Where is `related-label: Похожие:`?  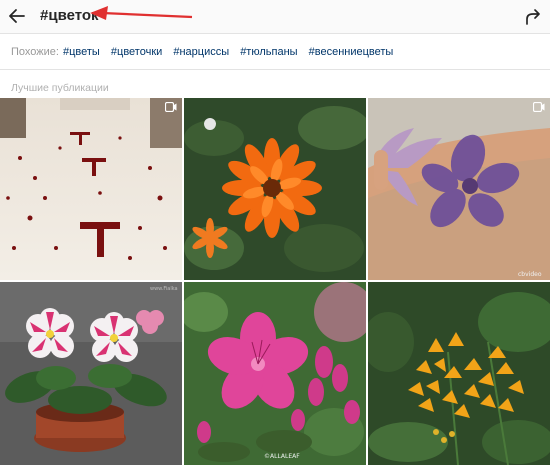
related-label: Похожие: is located at coordinates (35, 52).